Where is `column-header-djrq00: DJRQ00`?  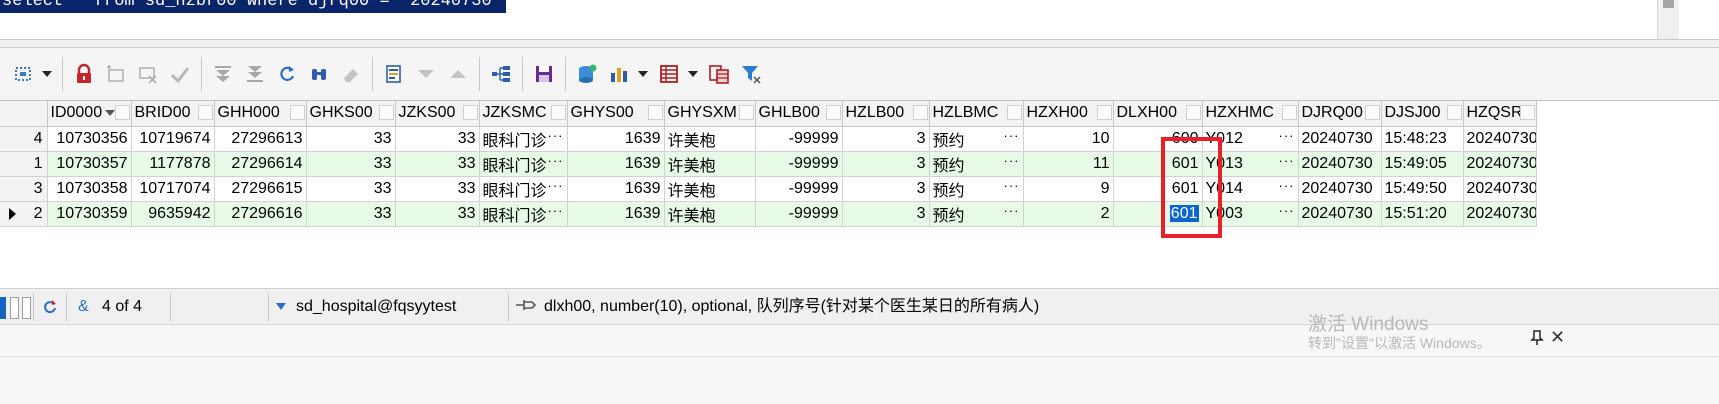
column-header-djrq00: DJRQ00 is located at coordinates (1340, 114).